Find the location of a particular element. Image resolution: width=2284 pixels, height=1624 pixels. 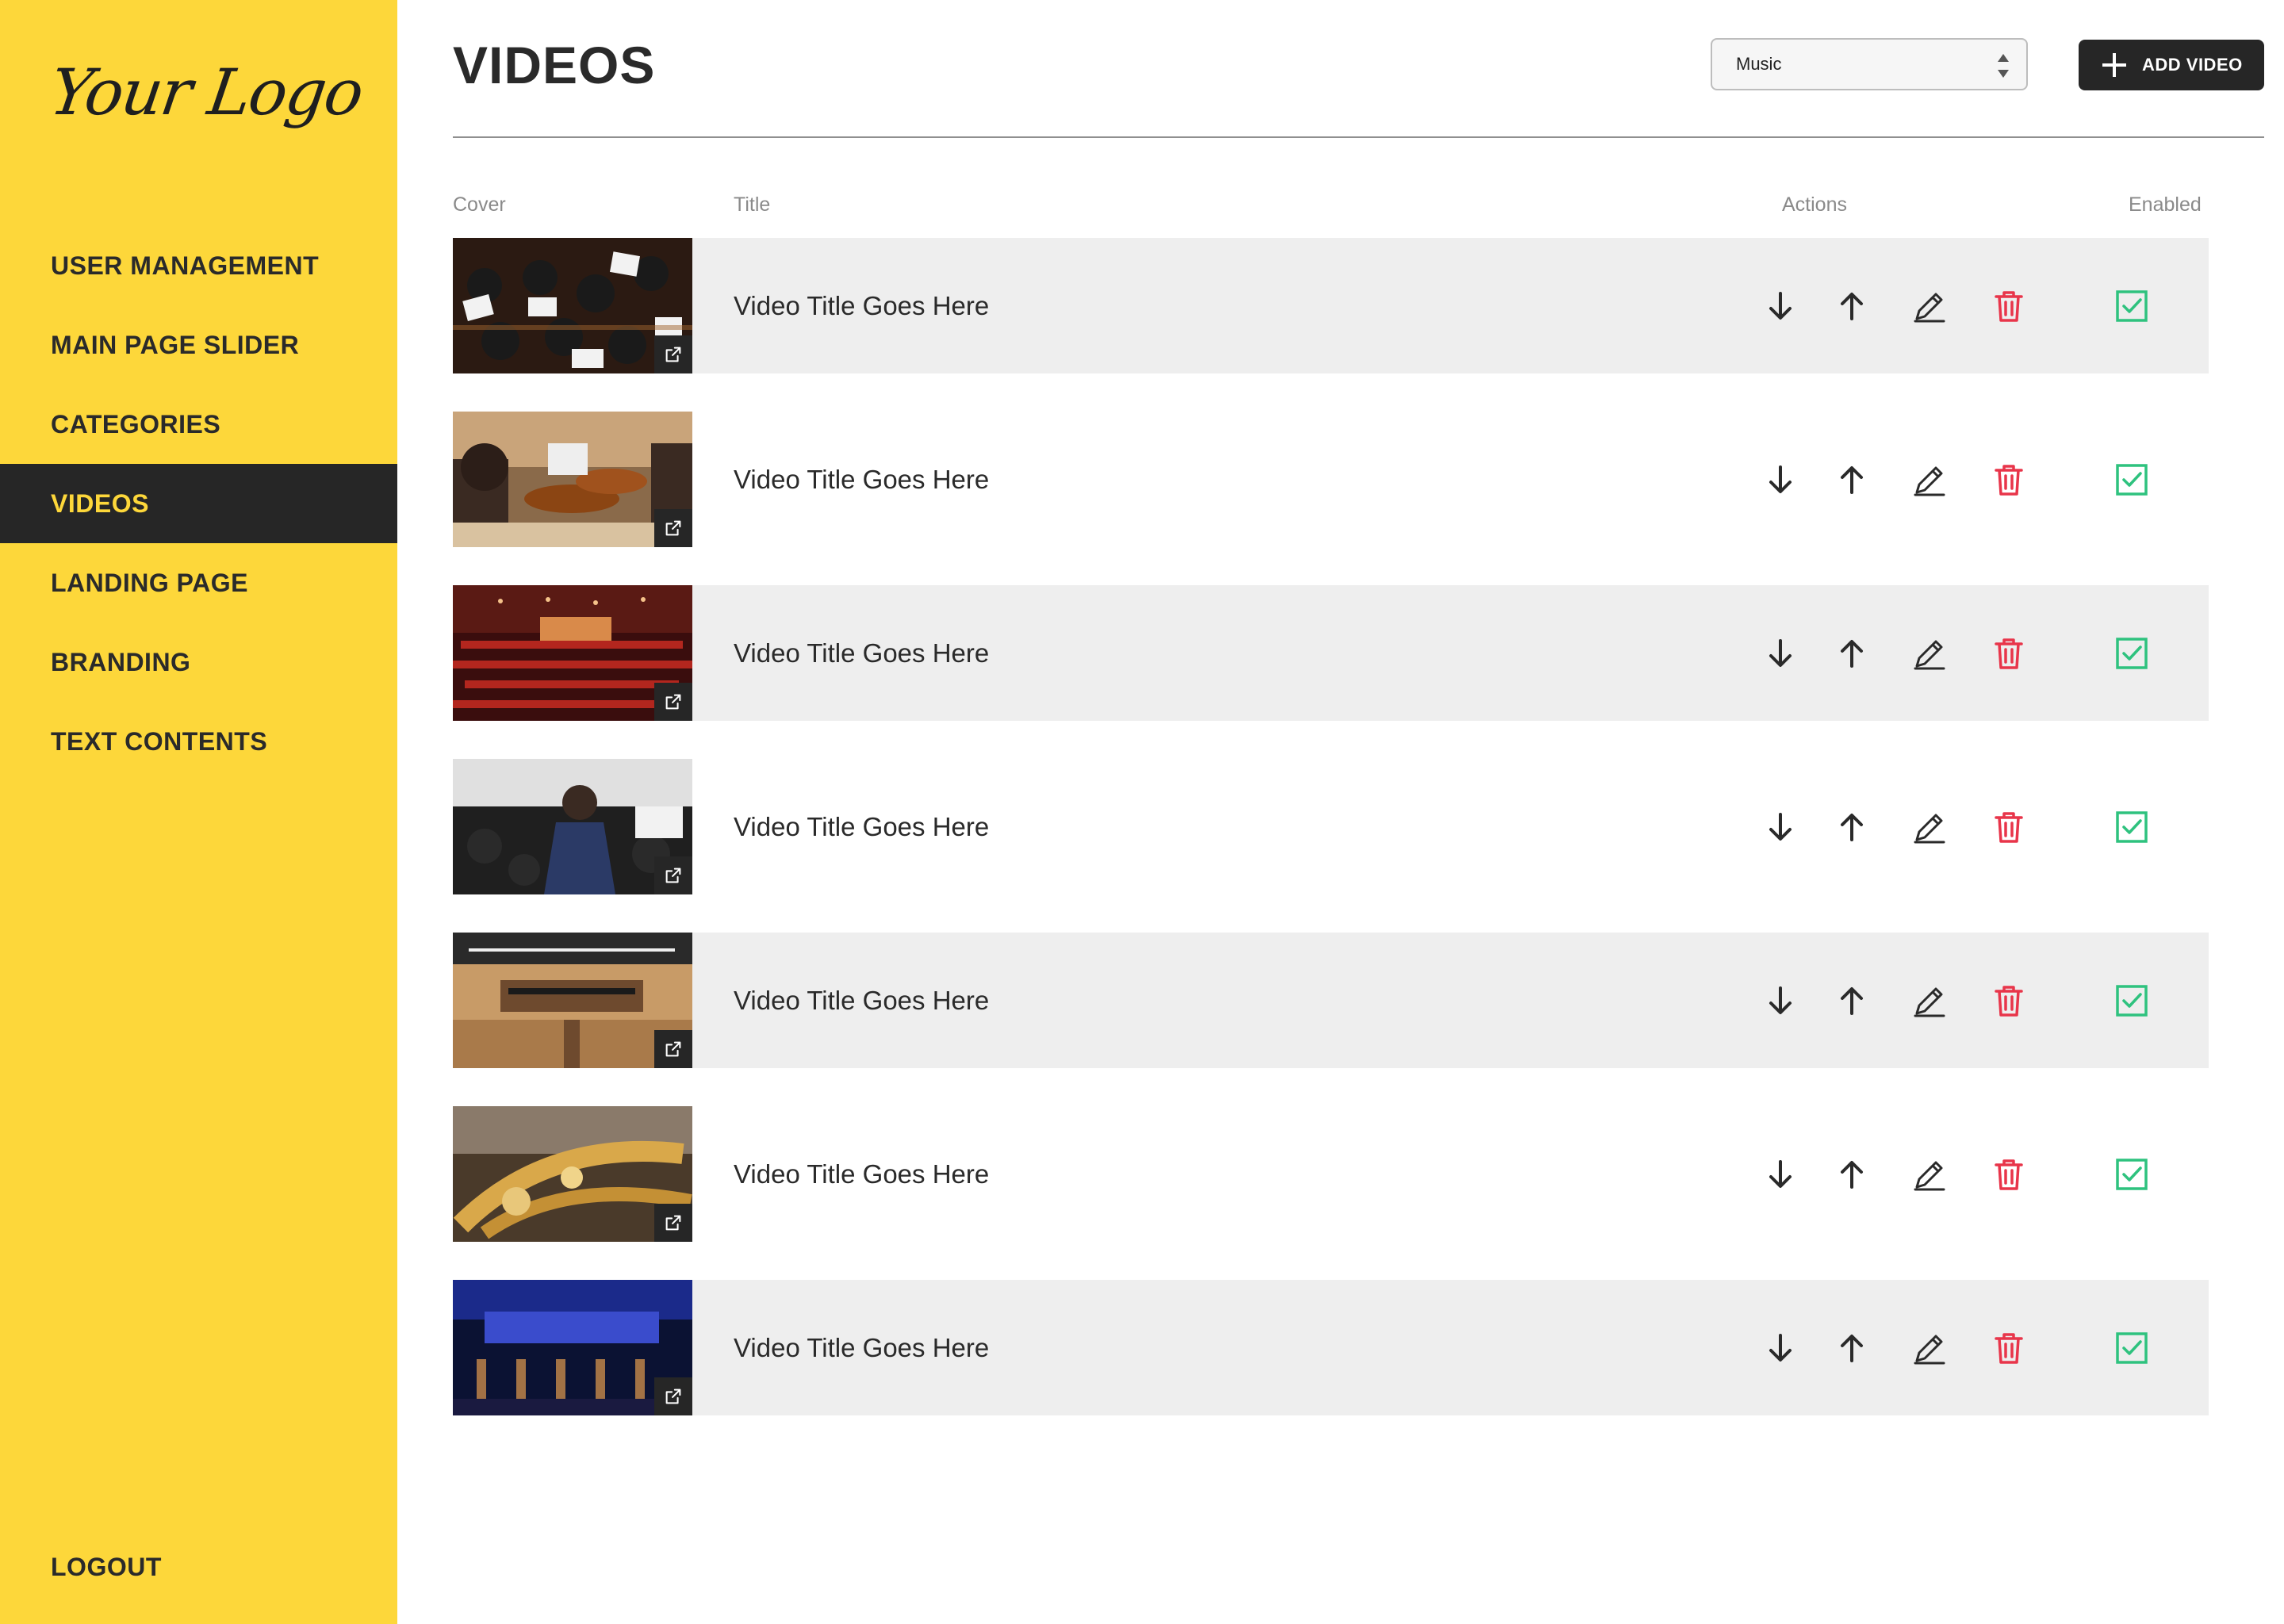

plus-icon is located at coordinates (2114, 65).